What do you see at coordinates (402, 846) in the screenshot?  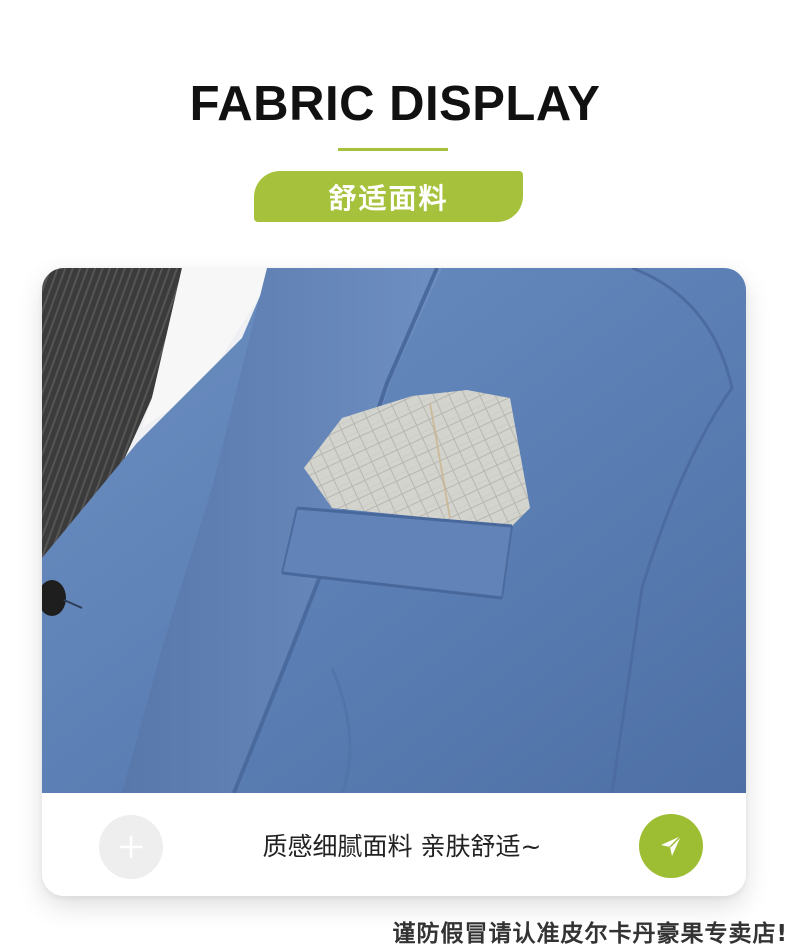 I see `fabric-caption: 质感细腻面料 亲肤舒适~` at bounding box center [402, 846].